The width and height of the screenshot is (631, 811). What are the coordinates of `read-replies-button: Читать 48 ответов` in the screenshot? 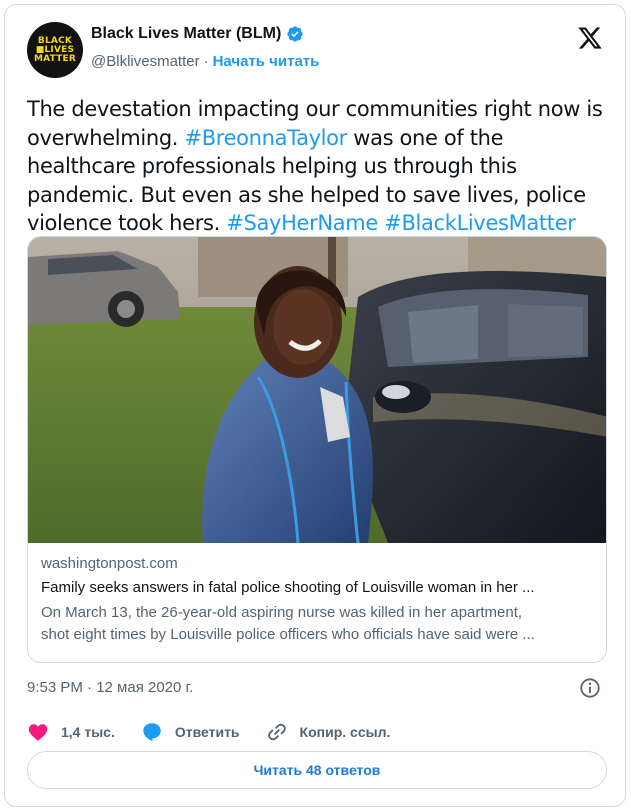 It's located at (317, 770).